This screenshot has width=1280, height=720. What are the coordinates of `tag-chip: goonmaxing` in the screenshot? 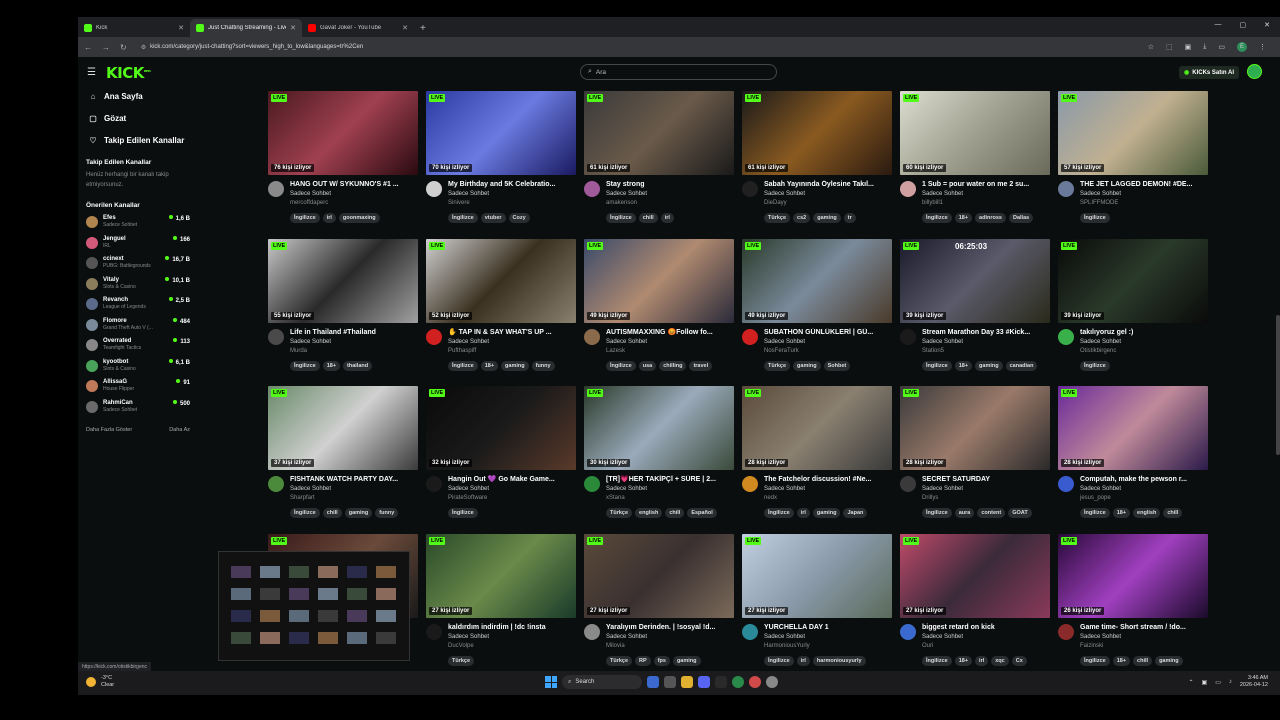 It's located at (359, 218).